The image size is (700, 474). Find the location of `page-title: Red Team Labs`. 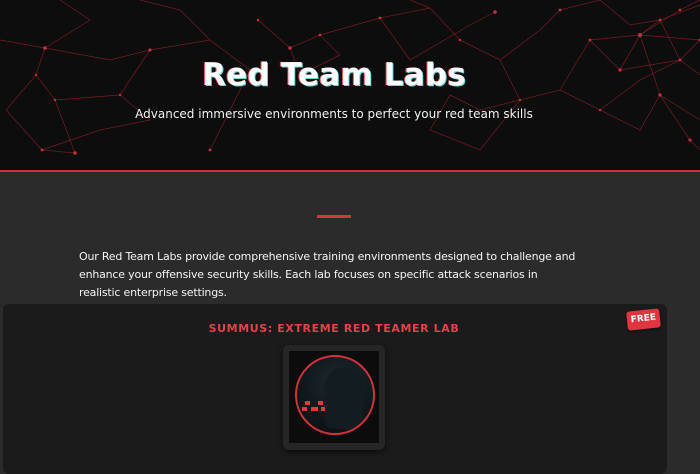

page-title: Red Team Labs is located at coordinates (334, 75).